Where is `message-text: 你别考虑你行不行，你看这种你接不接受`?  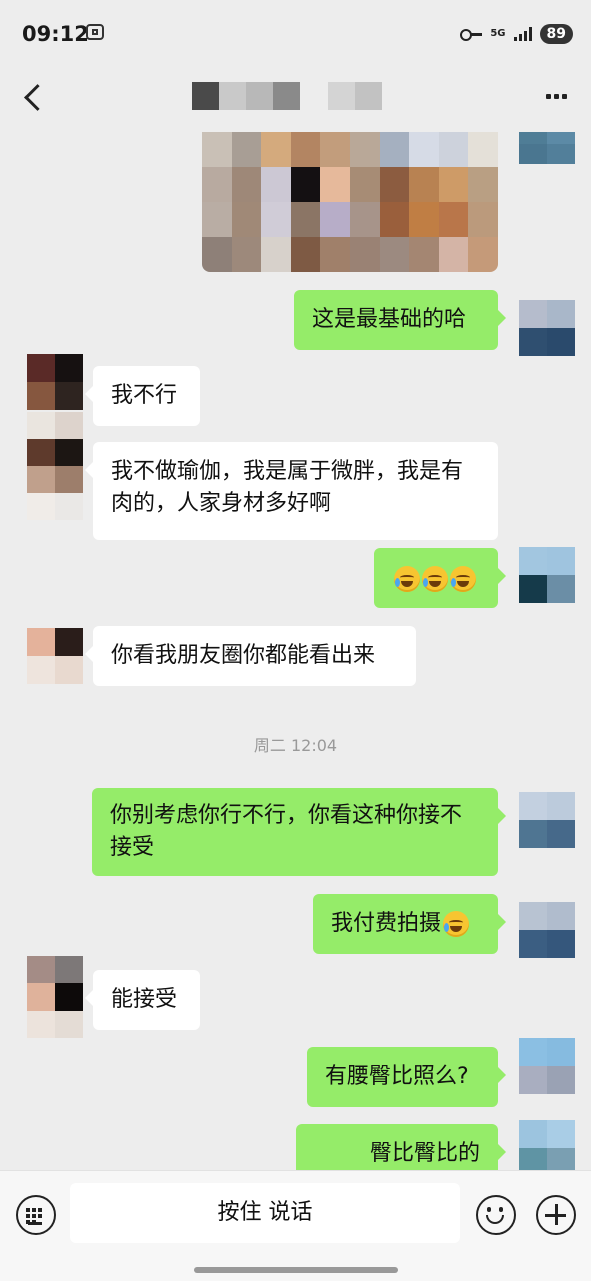 message-text: 你别考虑你行不行，你看这种你接不接受 is located at coordinates (286, 831).